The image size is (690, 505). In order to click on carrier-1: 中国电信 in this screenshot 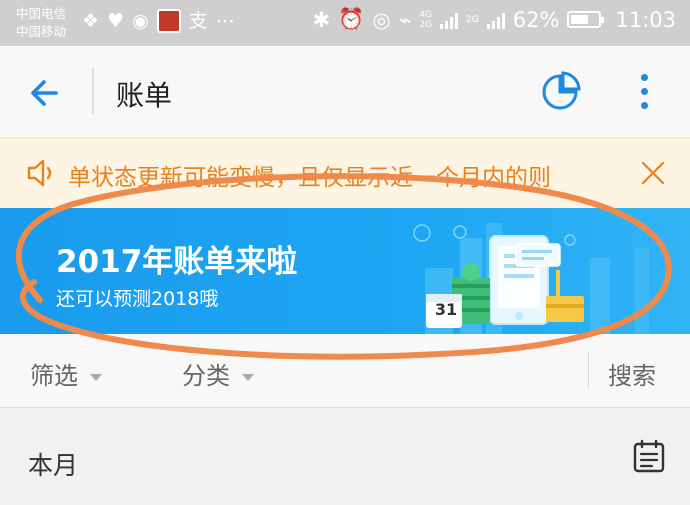, I will do `click(41, 13)`.